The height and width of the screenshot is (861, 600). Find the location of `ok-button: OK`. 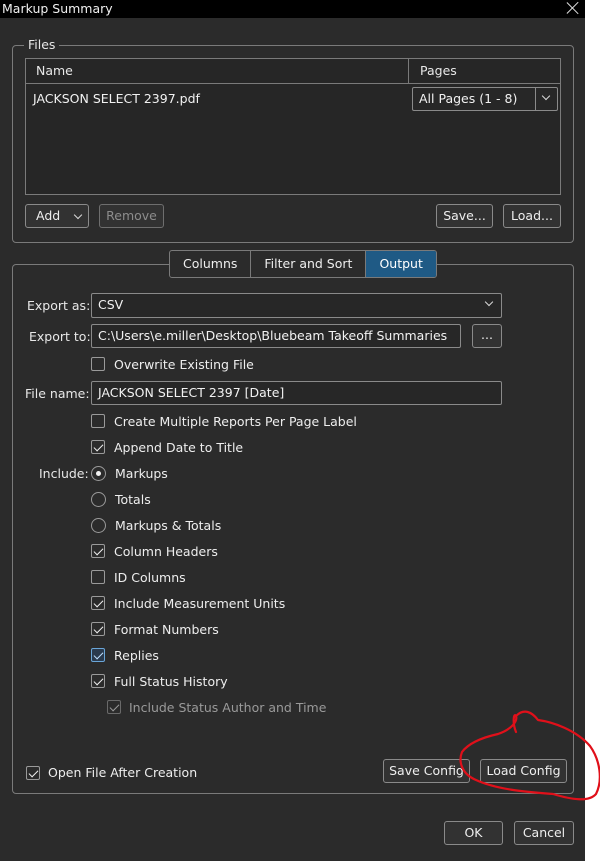

ok-button: OK is located at coordinates (473, 833).